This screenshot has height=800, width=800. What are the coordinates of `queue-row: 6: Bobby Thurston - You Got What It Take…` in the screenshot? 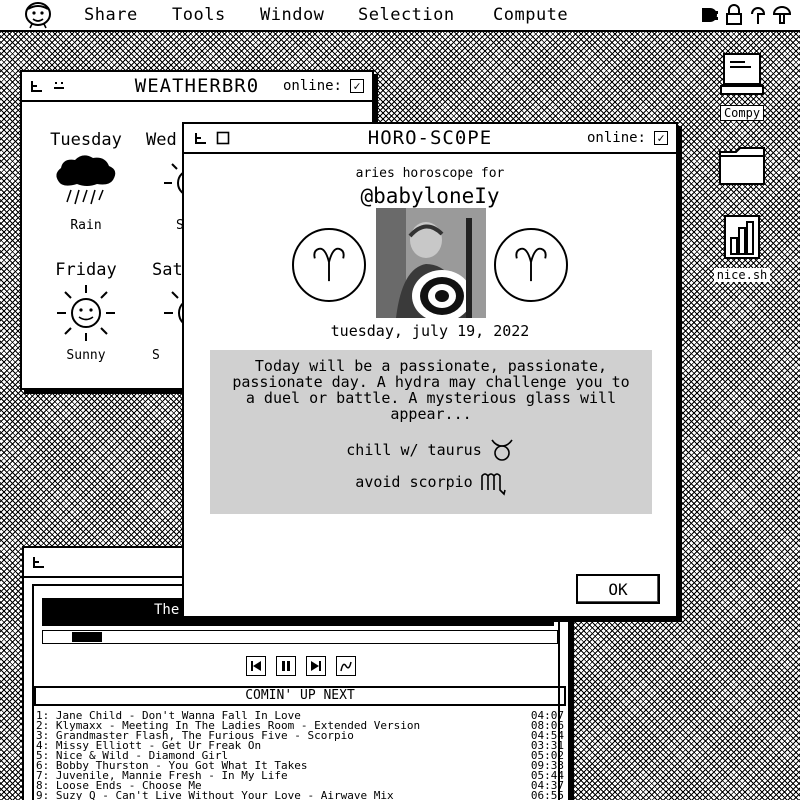 It's located at (300, 765).